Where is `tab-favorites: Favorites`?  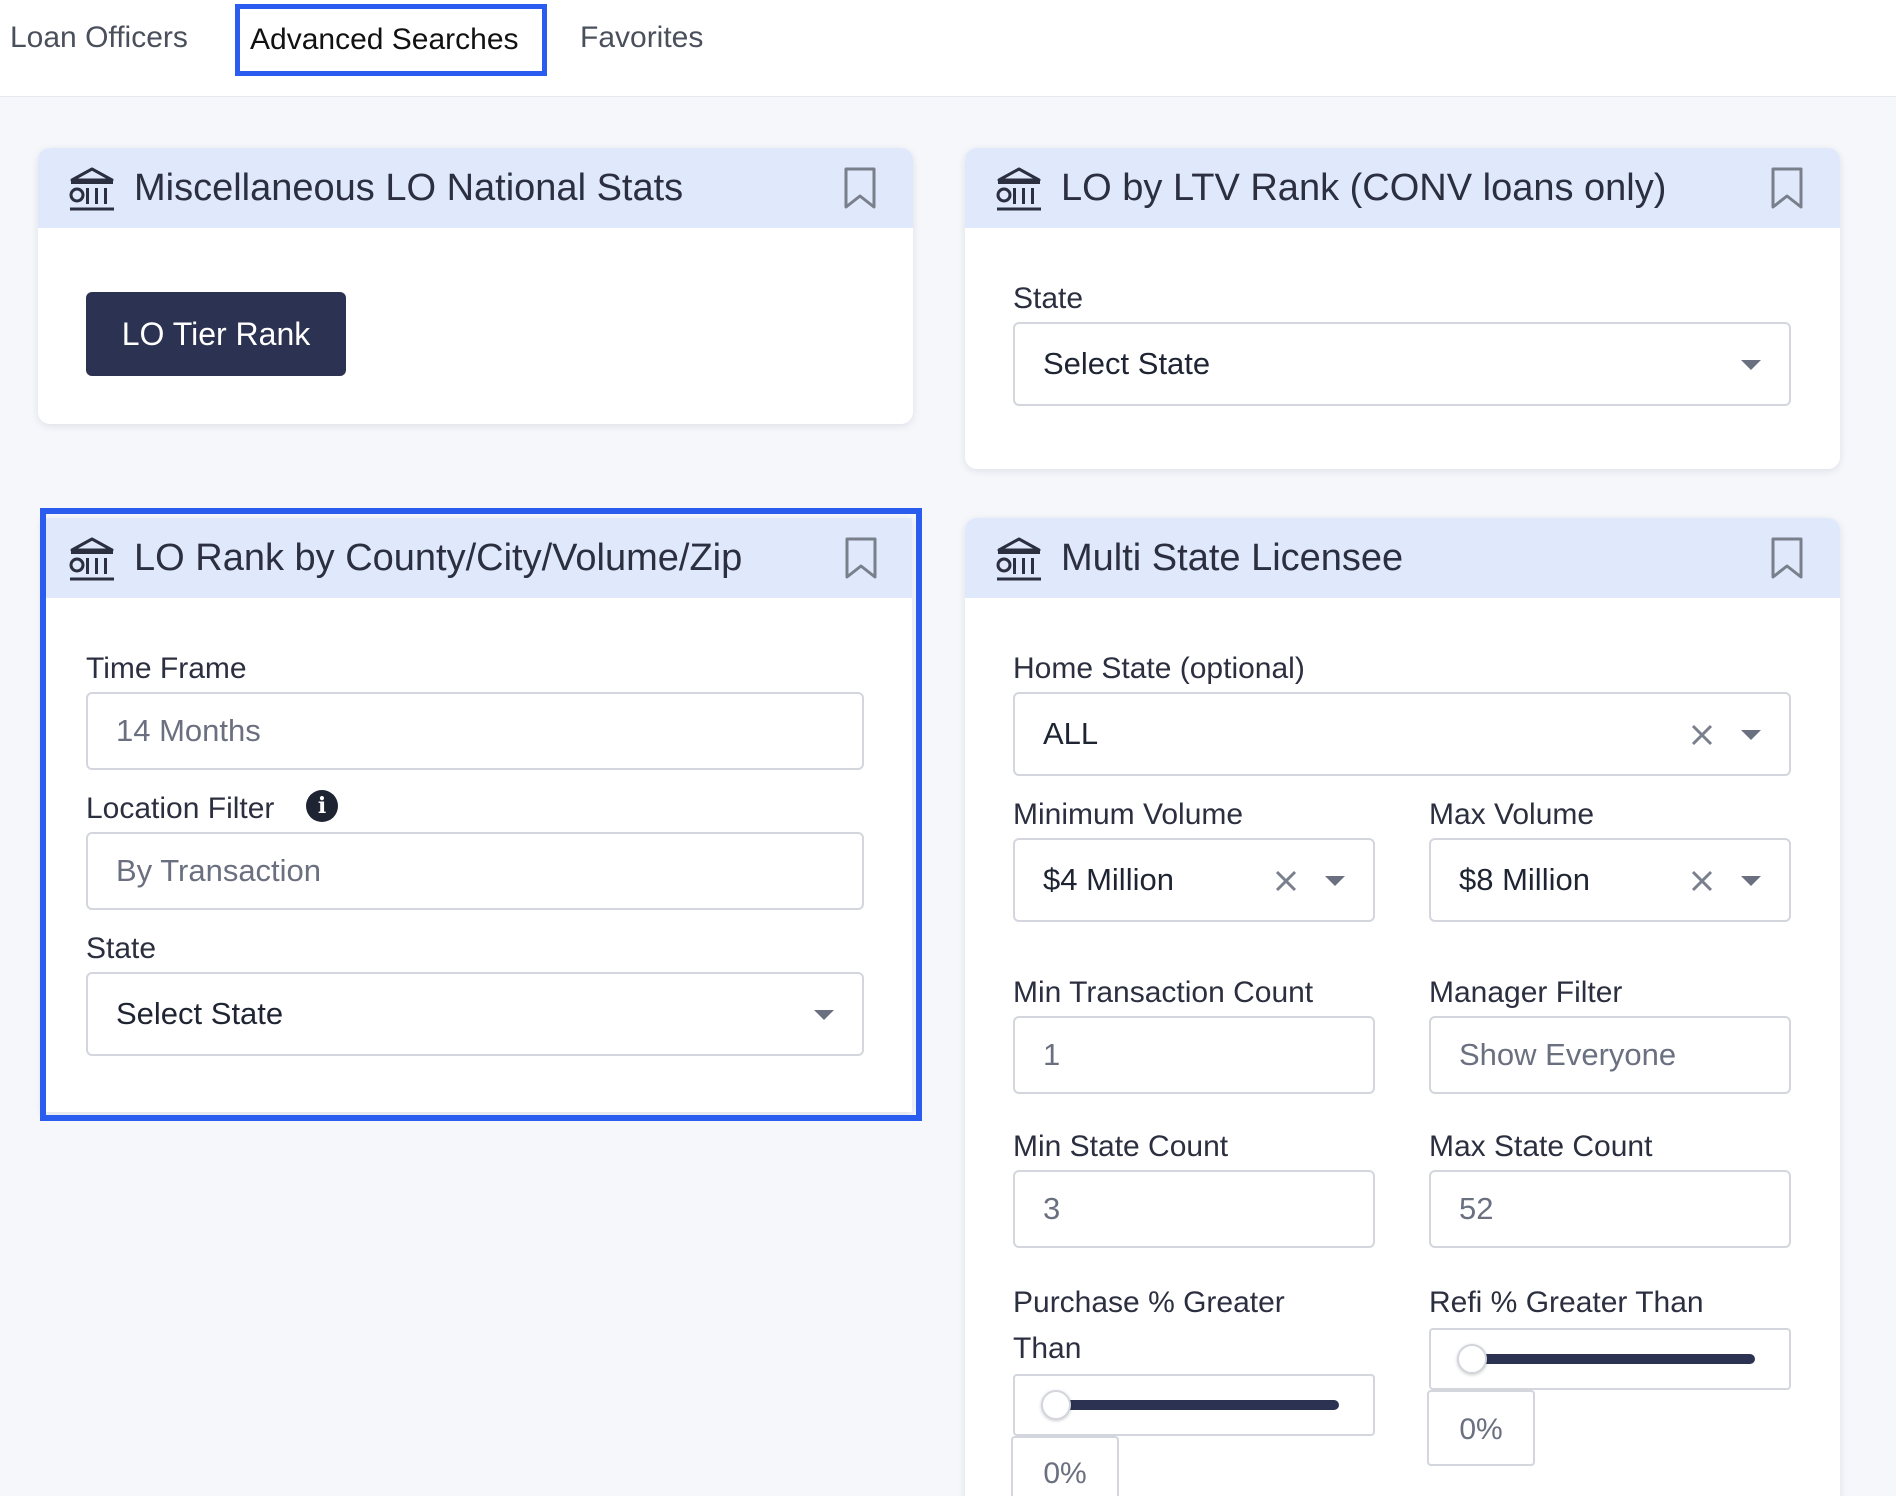 tab-favorites: Favorites is located at coordinates (641, 40).